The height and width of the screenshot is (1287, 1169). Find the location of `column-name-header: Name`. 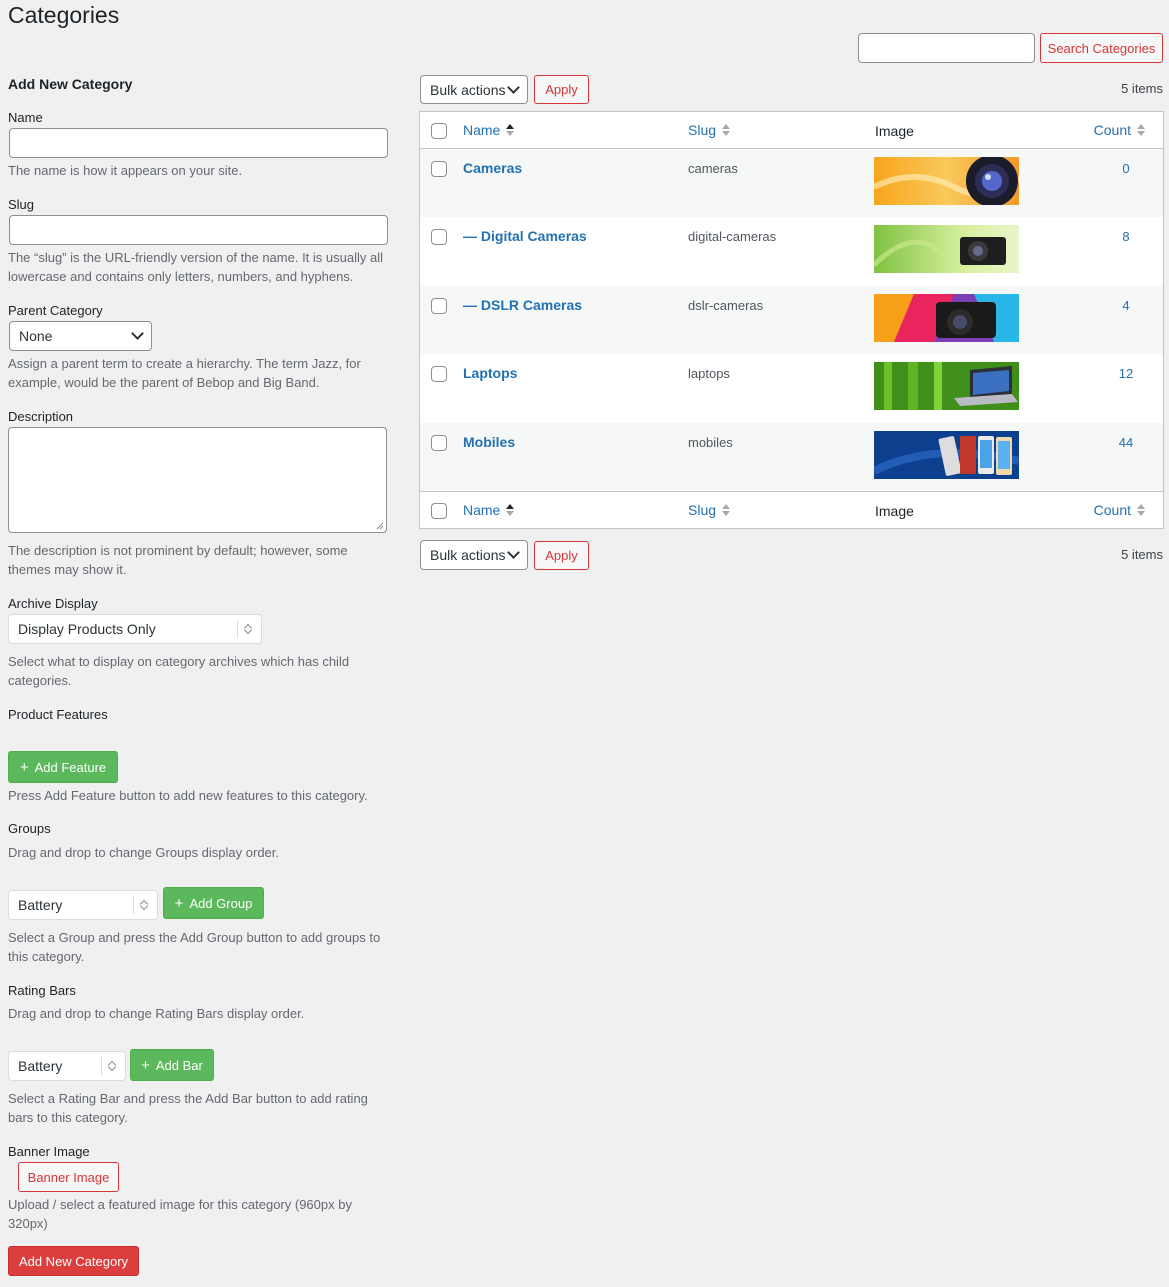

column-name-header: Name is located at coordinates (489, 130).